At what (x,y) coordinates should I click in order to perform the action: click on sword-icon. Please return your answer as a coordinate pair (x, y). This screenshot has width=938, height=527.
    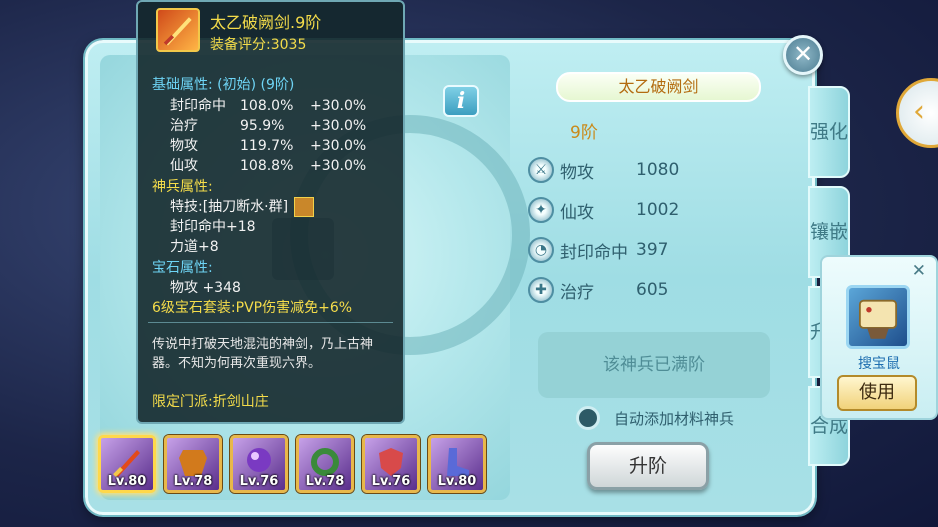
    Looking at the image, I should click on (178, 30).